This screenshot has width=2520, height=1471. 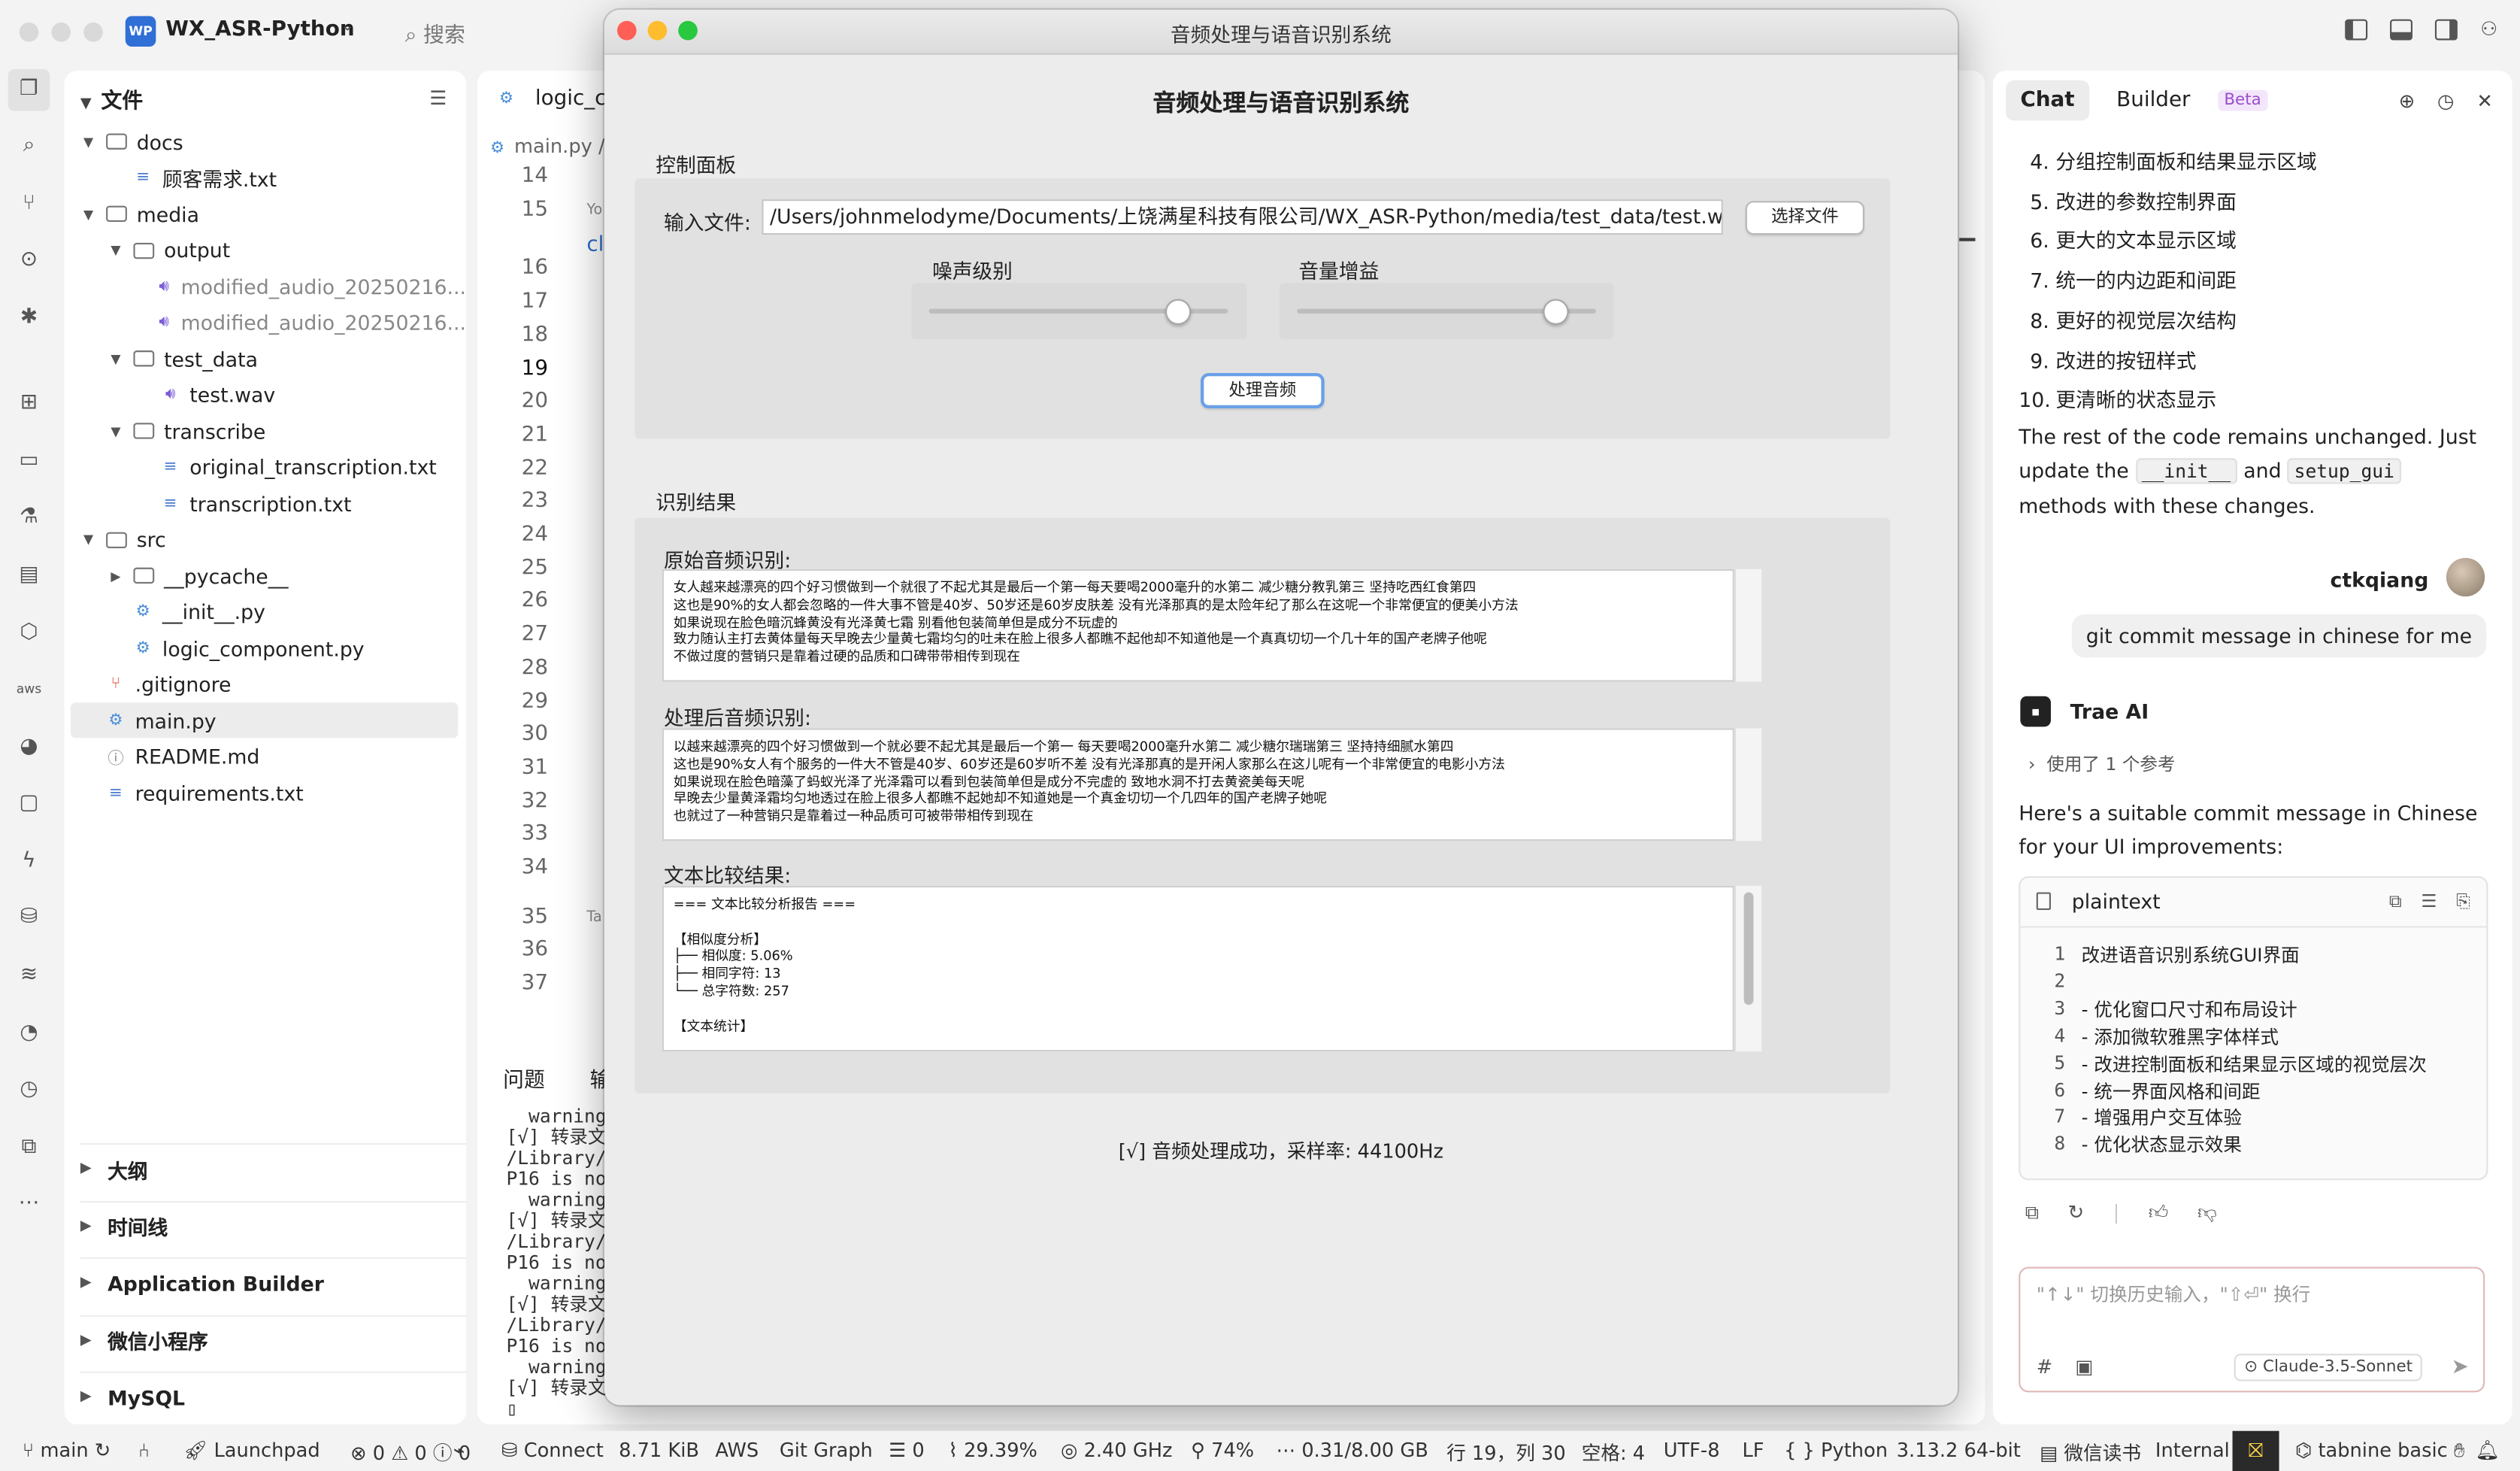 What do you see at coordinates (28, 1147) in the screenshot?
I see `blocks-icon: ⧉` at bounding box center [28, 1147].